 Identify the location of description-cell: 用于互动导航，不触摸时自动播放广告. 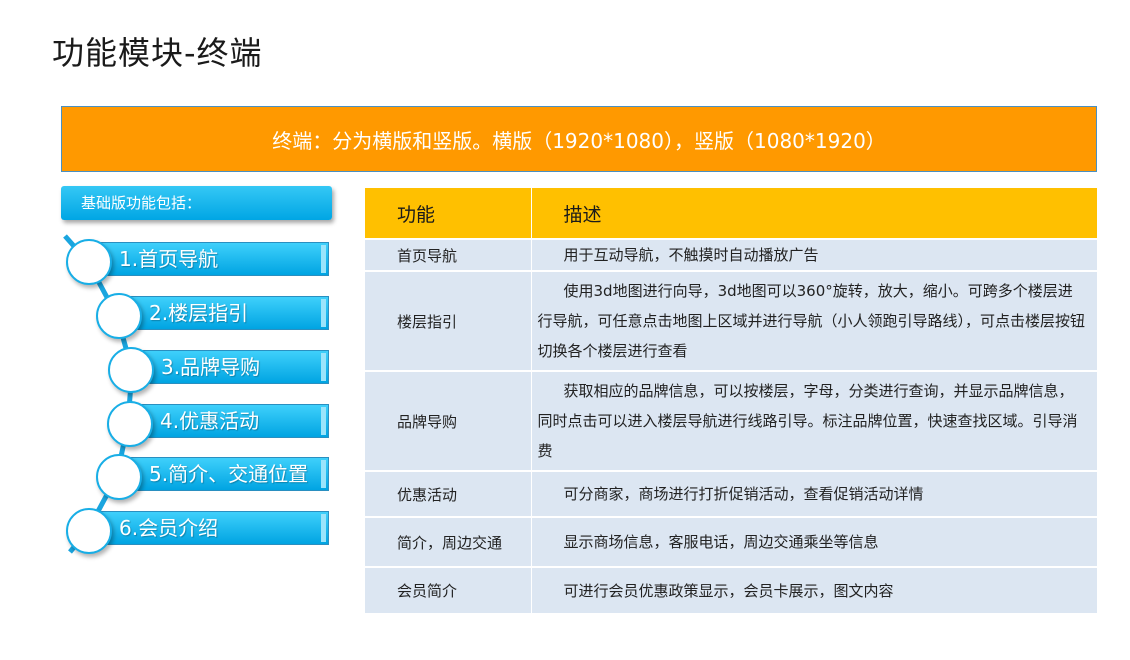
(814, 254).